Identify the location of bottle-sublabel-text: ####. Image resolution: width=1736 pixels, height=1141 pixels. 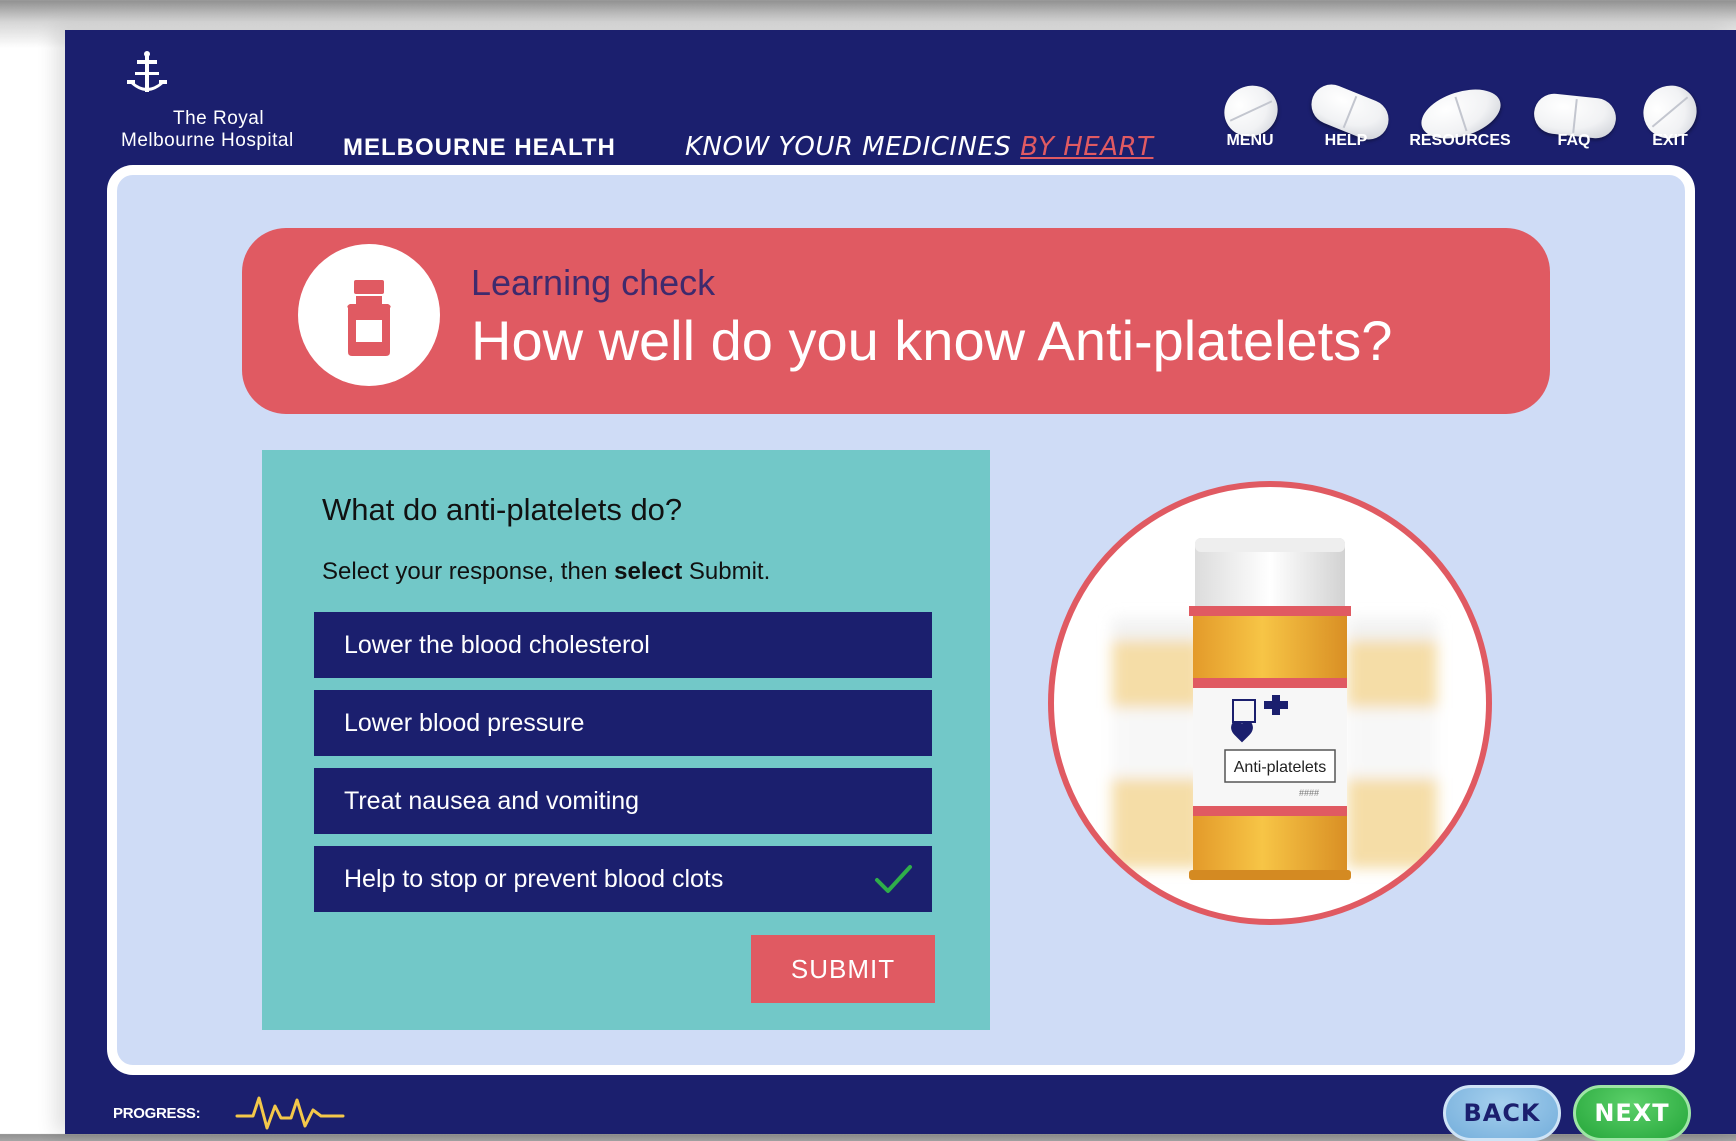
(1309, 793).